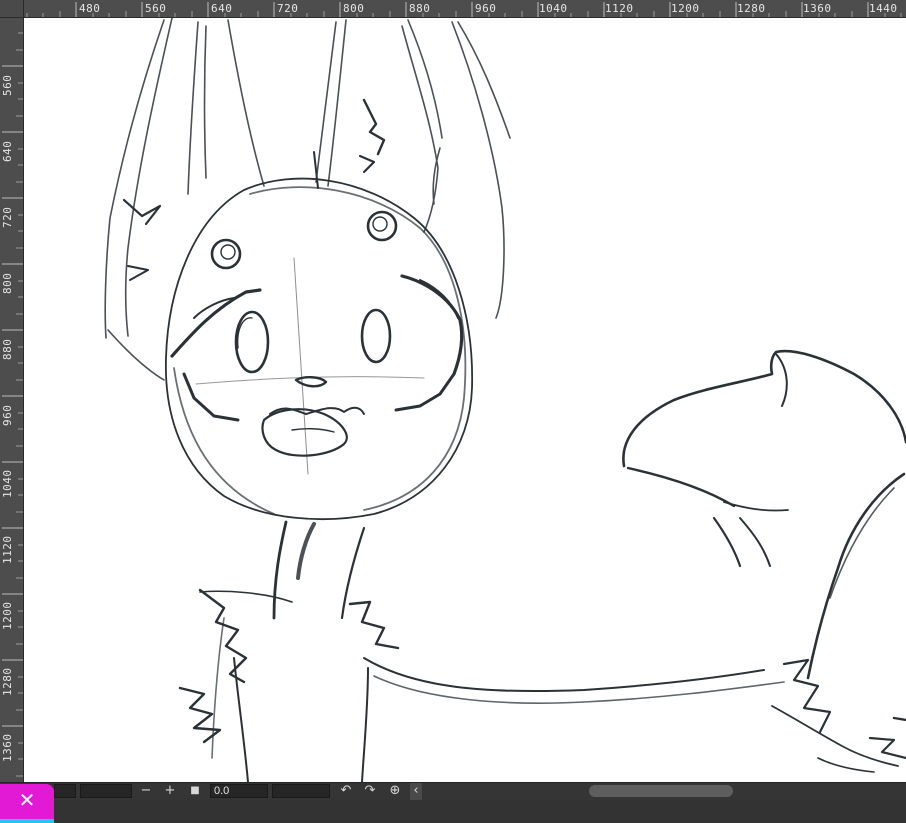 The width and height of the screenshot is (906, 823). What do you see at coordinates (370, 791) in the screenshot?
I see `rotate-right-icon: ↷` at bounding box center [370, 791].